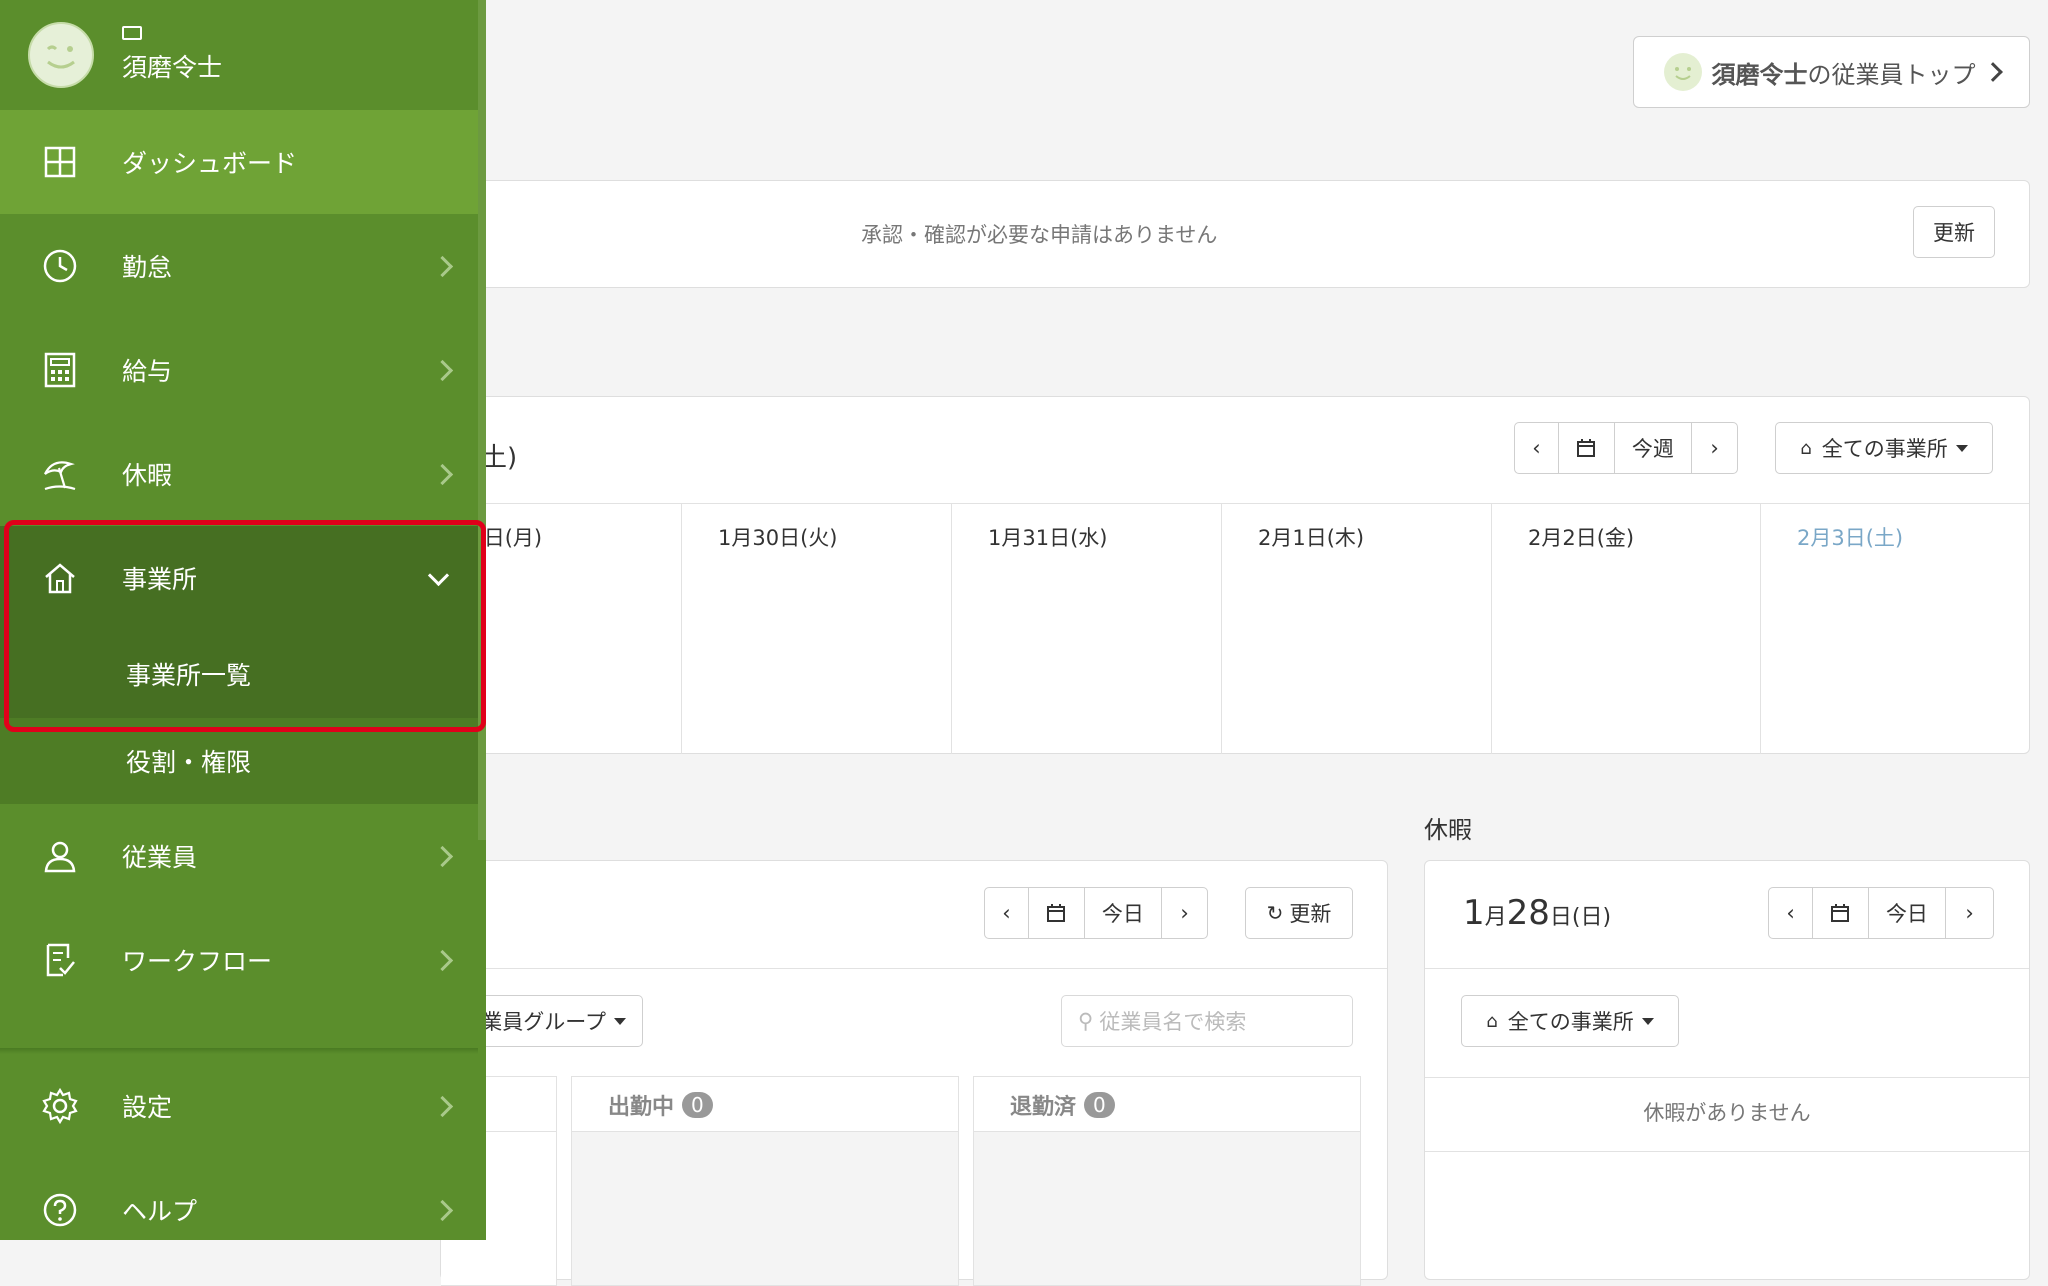  Describe the element at coordinates (543, 1022) in the screenshot. I see `employee-group-filter-label: 業員グループ` at that location.